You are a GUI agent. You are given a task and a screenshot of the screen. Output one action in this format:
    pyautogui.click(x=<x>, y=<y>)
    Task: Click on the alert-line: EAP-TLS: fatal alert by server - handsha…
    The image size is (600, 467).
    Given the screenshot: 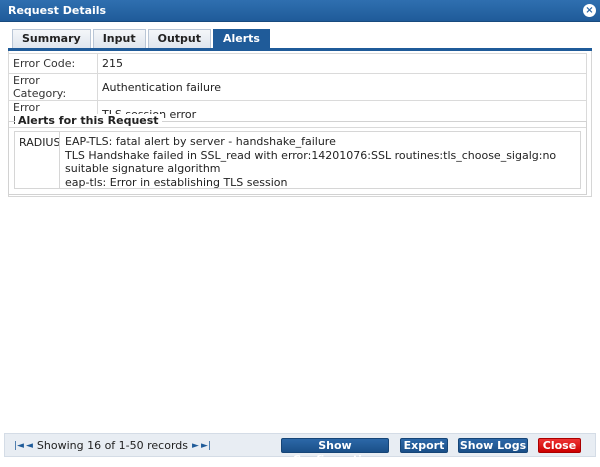 What is the action you would take?
    pyautogui.click(x=200, y=141)
    